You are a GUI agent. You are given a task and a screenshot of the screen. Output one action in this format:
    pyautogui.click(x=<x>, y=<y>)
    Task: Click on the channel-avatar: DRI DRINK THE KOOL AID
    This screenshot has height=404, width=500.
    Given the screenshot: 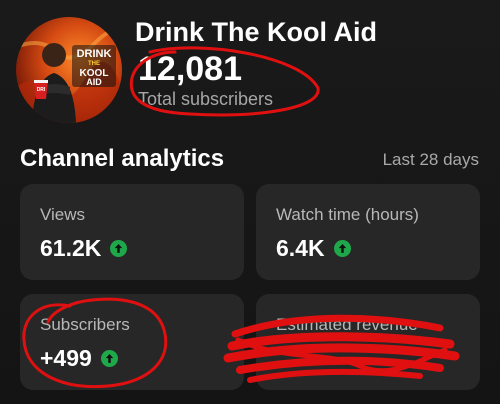 What is the action you would take?
    pyautogui.click(x=69, y=70)
    